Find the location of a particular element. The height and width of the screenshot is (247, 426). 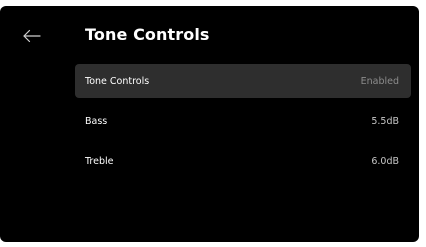

back-button is located at coordinates (32, 36).